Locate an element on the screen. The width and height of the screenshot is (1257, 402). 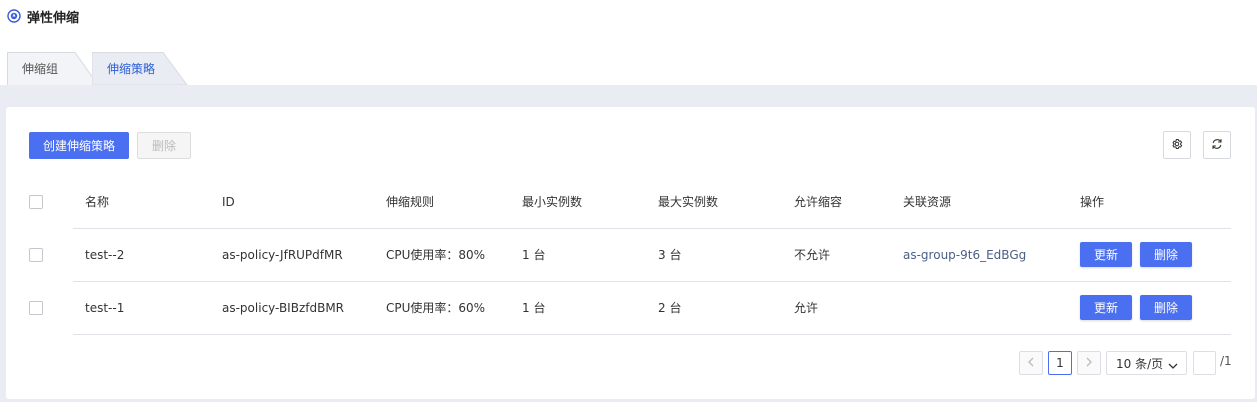
tab-scaling-group: 伸缩组 is located at coordinates (53, 68).